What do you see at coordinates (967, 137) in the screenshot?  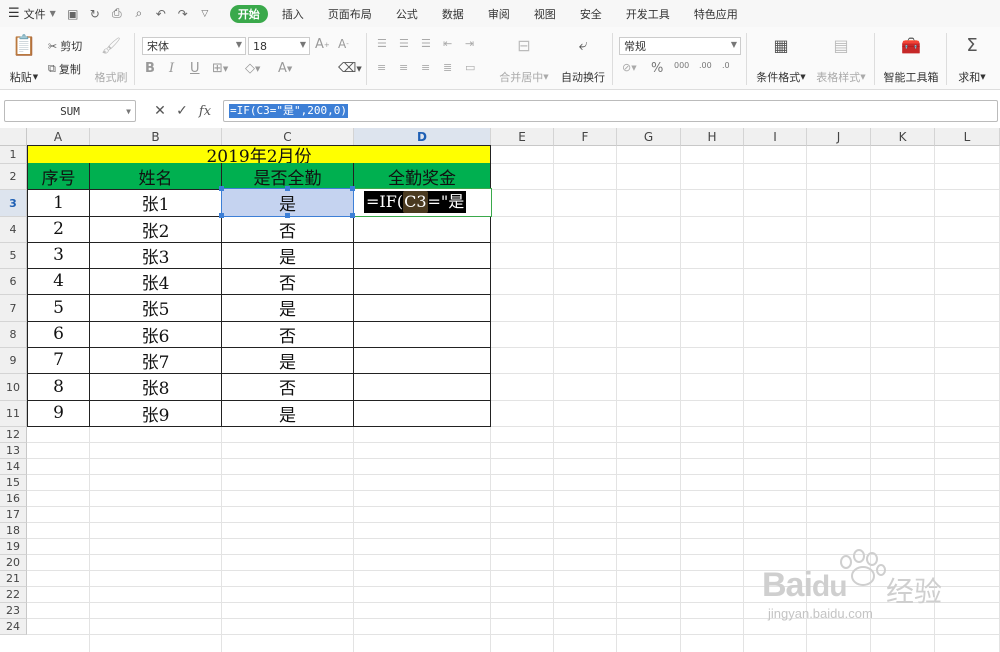 I see `column-header-l: L` at bounding box center [967, 137].